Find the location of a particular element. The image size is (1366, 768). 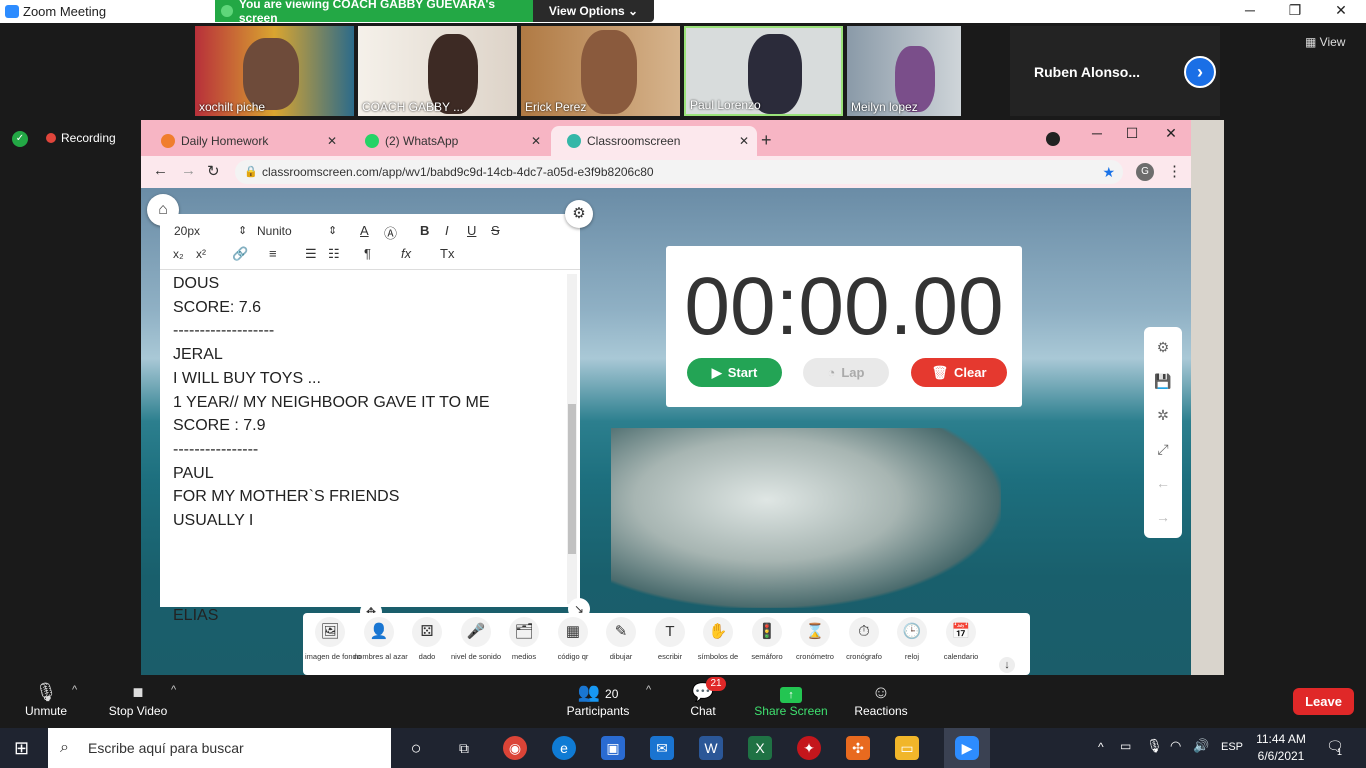

app-icon: ✣ is located at coordinates (858, 748).